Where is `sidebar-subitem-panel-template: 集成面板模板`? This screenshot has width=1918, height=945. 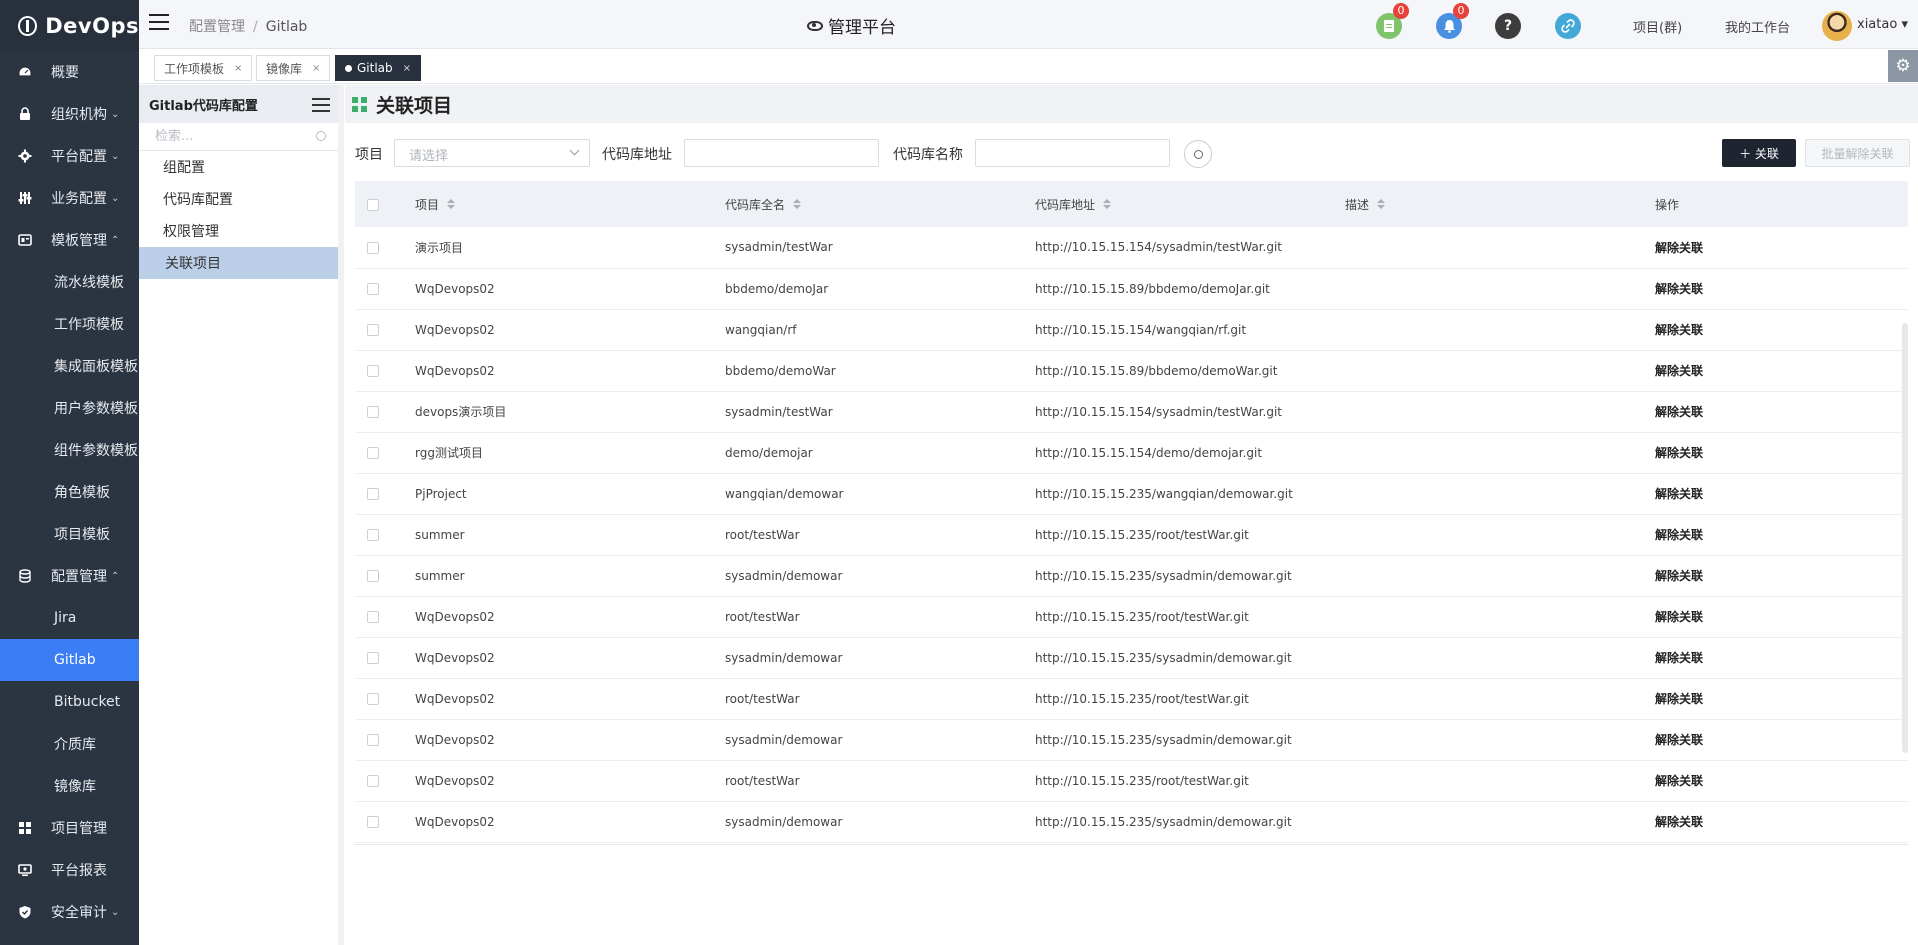
sidebar-subitem-panel-template: 集成面板模板 is located at coordinates (69, 366).